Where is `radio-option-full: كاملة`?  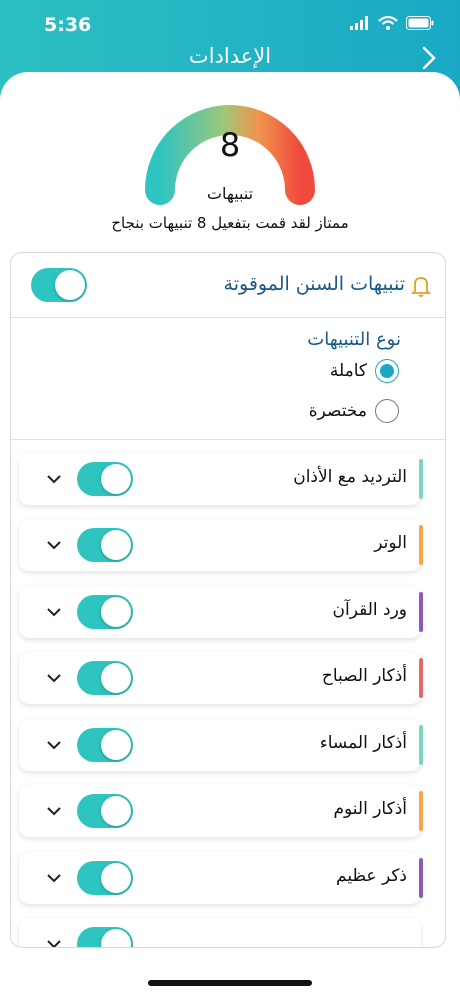 radio-option-full: كاملة is located at coordinates (364, 371).